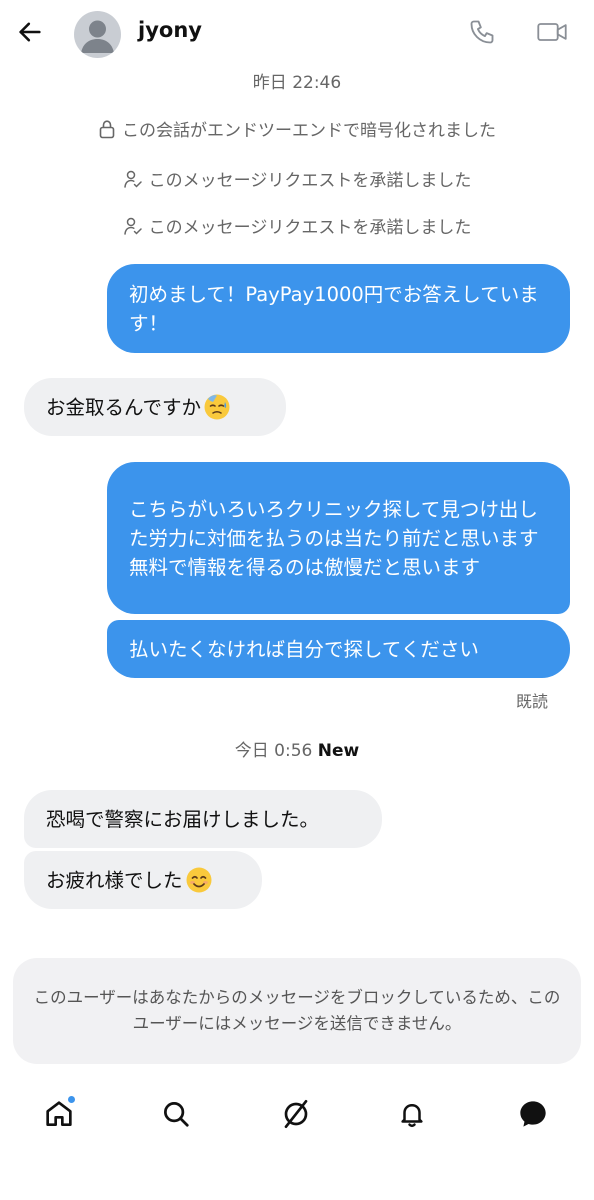  I want to click on notification-dot, so click(71, 1099).